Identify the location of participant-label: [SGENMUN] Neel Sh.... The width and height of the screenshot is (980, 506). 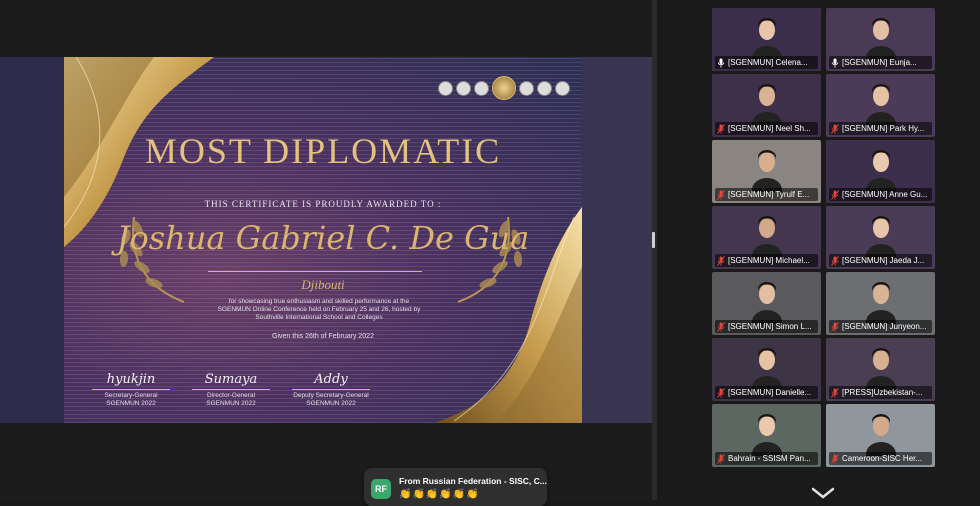
(766, 128).